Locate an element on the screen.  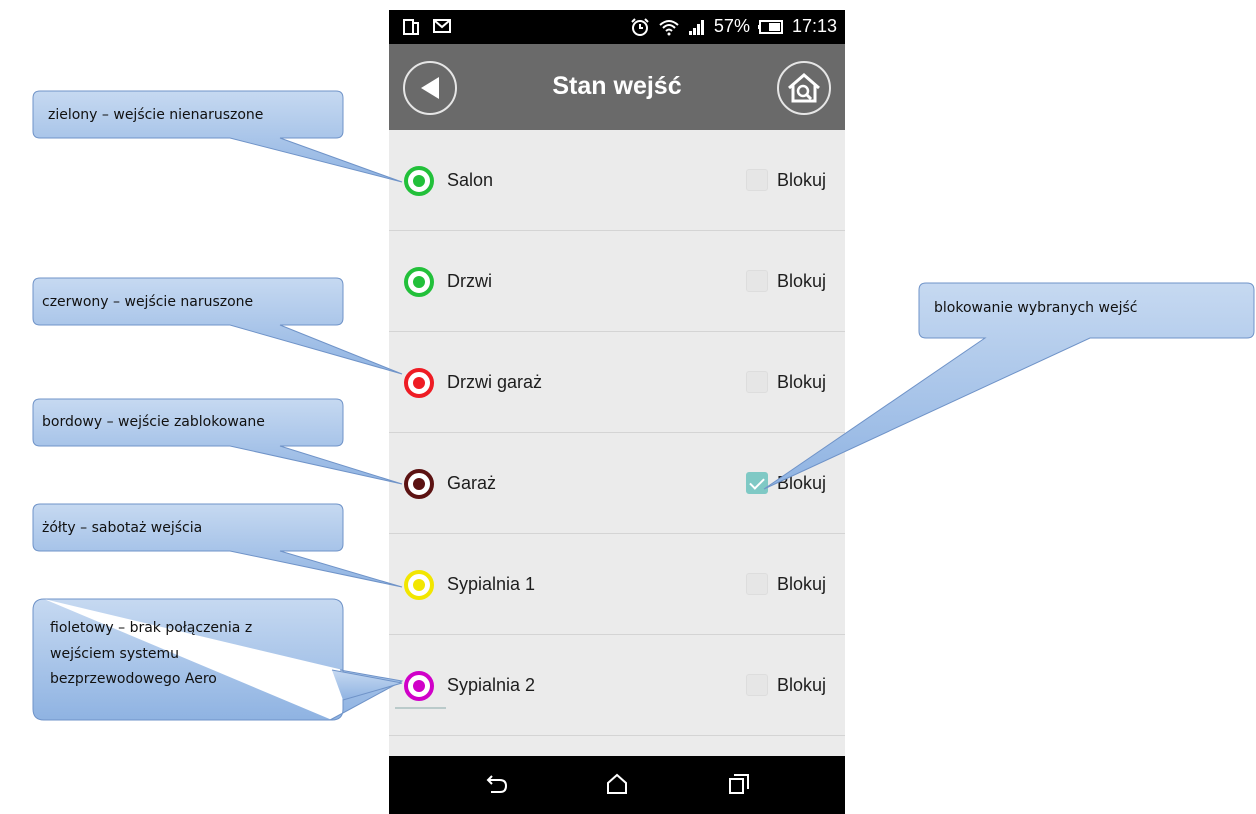
nav-back-icon is located at coordinates (497, 784).